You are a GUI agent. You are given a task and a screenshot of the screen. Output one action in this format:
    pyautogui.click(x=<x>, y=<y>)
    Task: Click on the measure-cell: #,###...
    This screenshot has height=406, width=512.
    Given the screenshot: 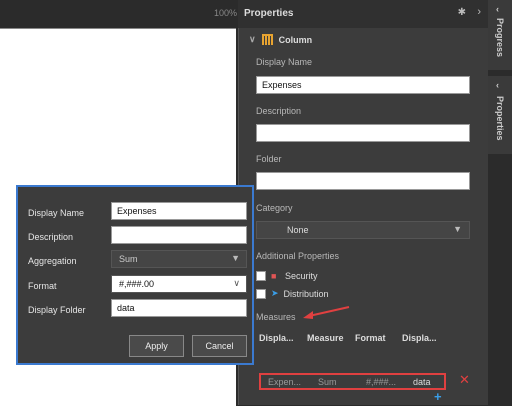 What is the action you would take?
    pyautogui.click(x=381, y=381)
    